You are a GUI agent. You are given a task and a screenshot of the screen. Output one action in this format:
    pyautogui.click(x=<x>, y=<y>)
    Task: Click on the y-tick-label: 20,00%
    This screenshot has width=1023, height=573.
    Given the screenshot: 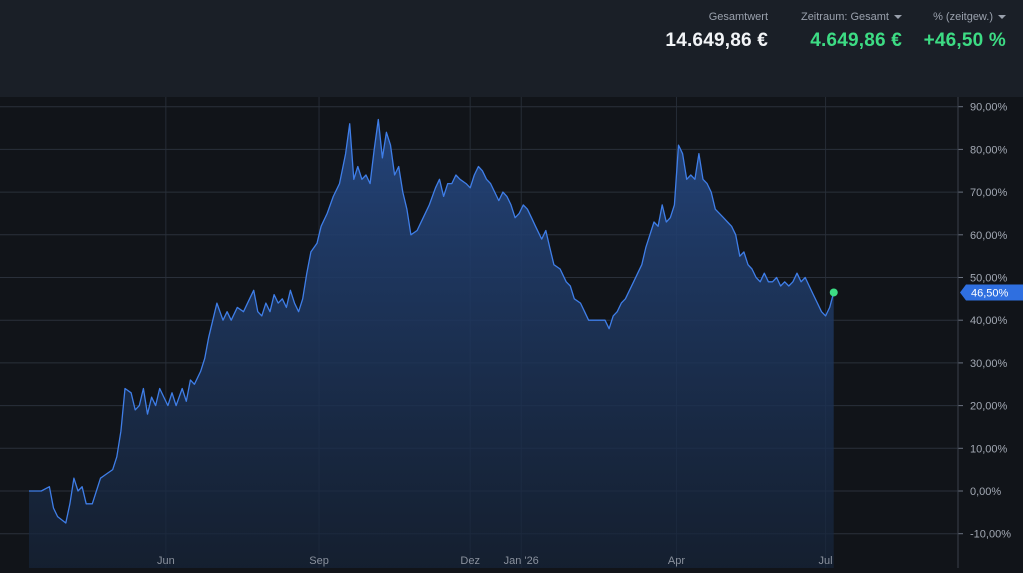 What is the action you would take?
    pyautogui.click(x=989, y=407)
    